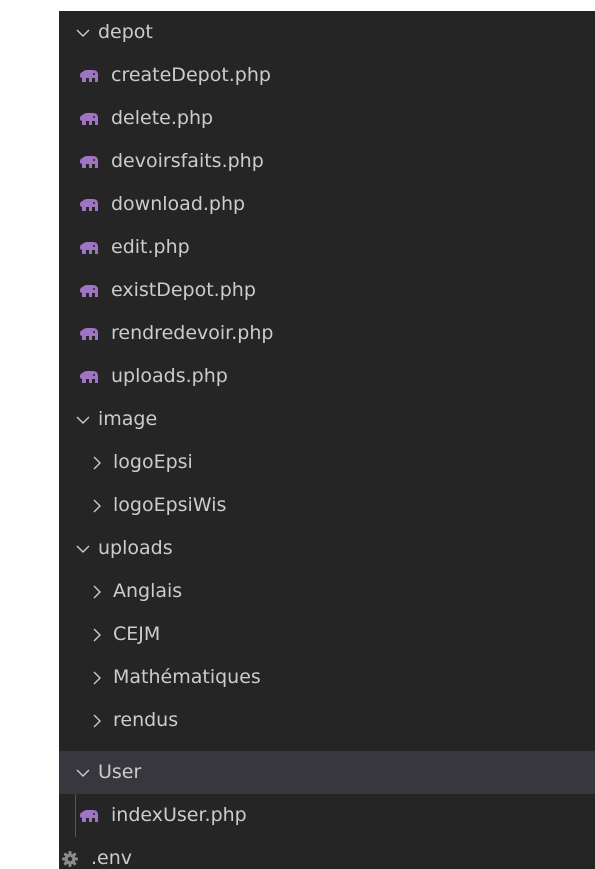 This screenshot has width=595, height=869. What do you see at coordinates (327, 75) in the screenshot?
I see `tree-file-createdepot-php: createDepot.php` at bounding box center [327, 75].